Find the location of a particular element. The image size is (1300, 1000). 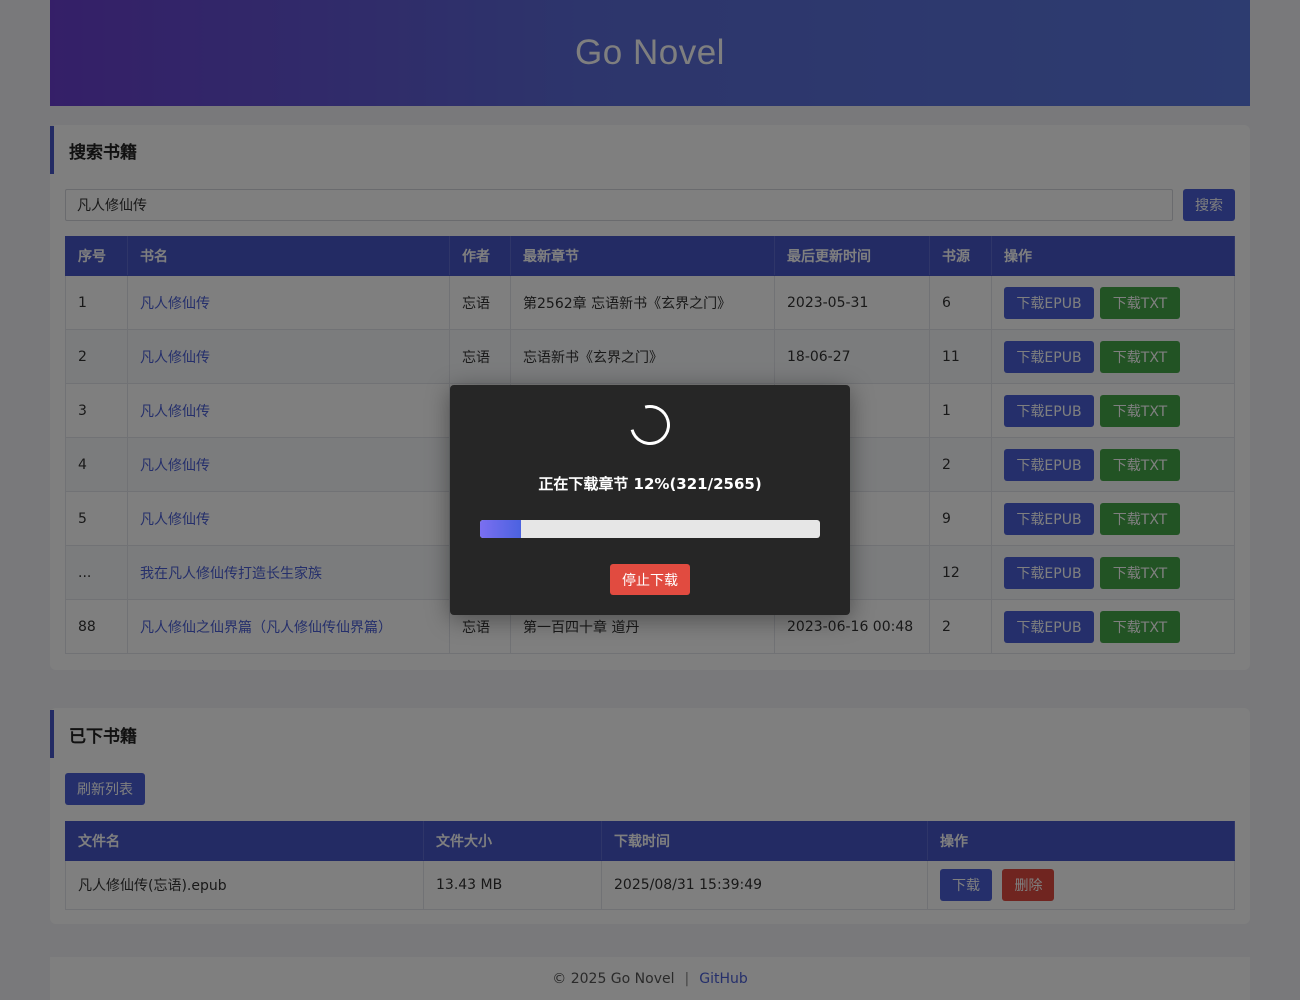

progress-bar is located at coordinates (650, 529).